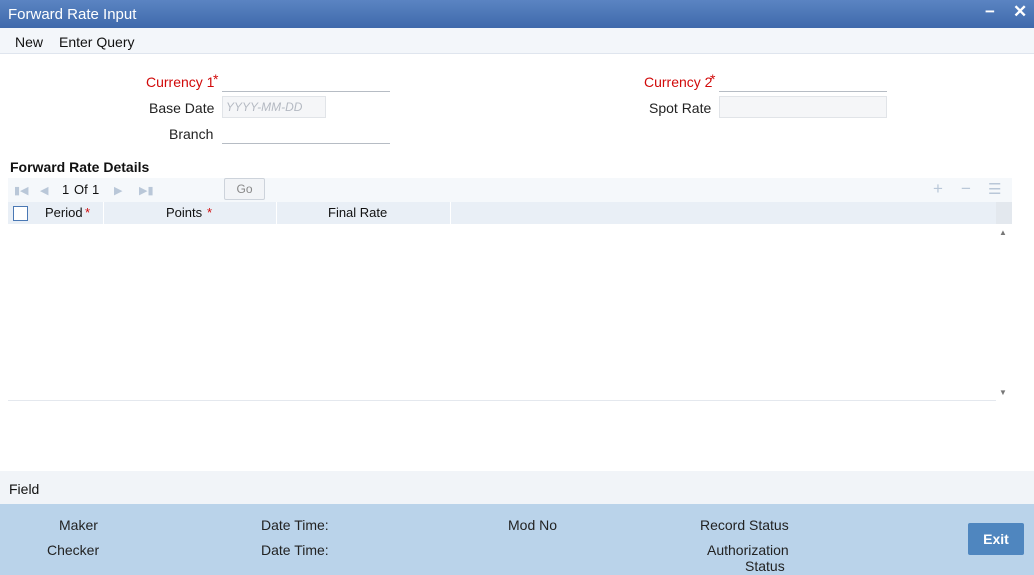  I want to click on currency2-required-marker: *, so click(713, 79).